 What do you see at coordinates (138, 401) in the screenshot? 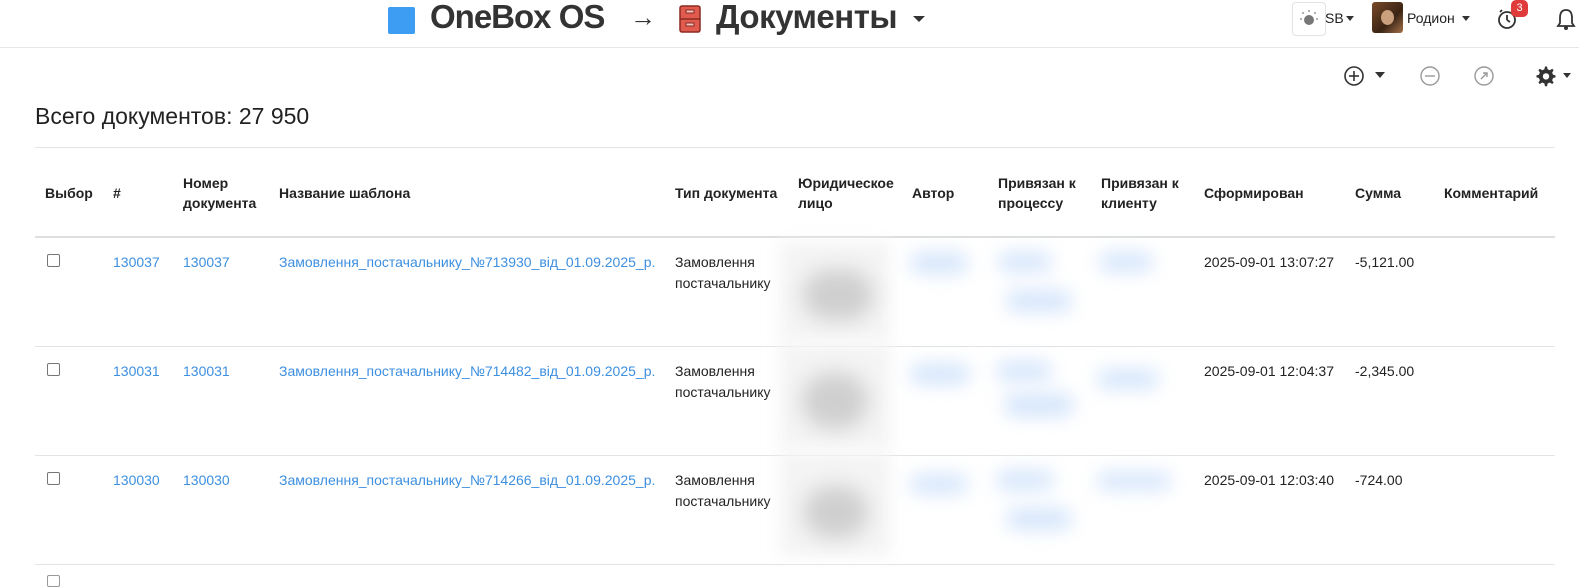
I see `document-id-link: 130031` at bounding box center [138, 401].